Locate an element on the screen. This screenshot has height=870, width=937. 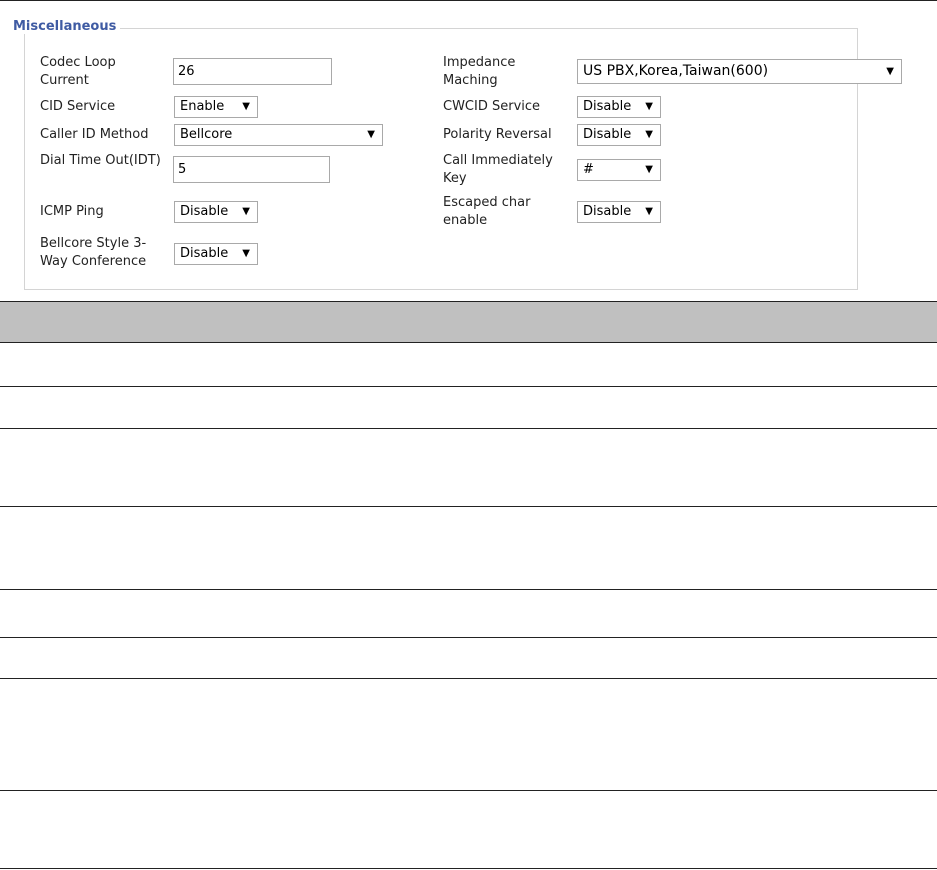
bellcore-3way-select: Disable ▼ is located at coordinates (216, 254).